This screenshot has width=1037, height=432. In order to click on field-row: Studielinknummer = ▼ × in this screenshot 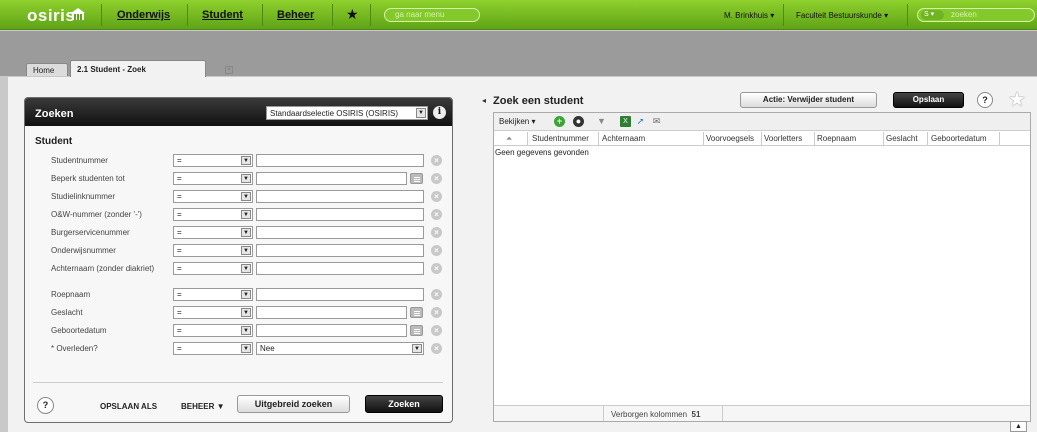, I will do `click(238, 198)`.